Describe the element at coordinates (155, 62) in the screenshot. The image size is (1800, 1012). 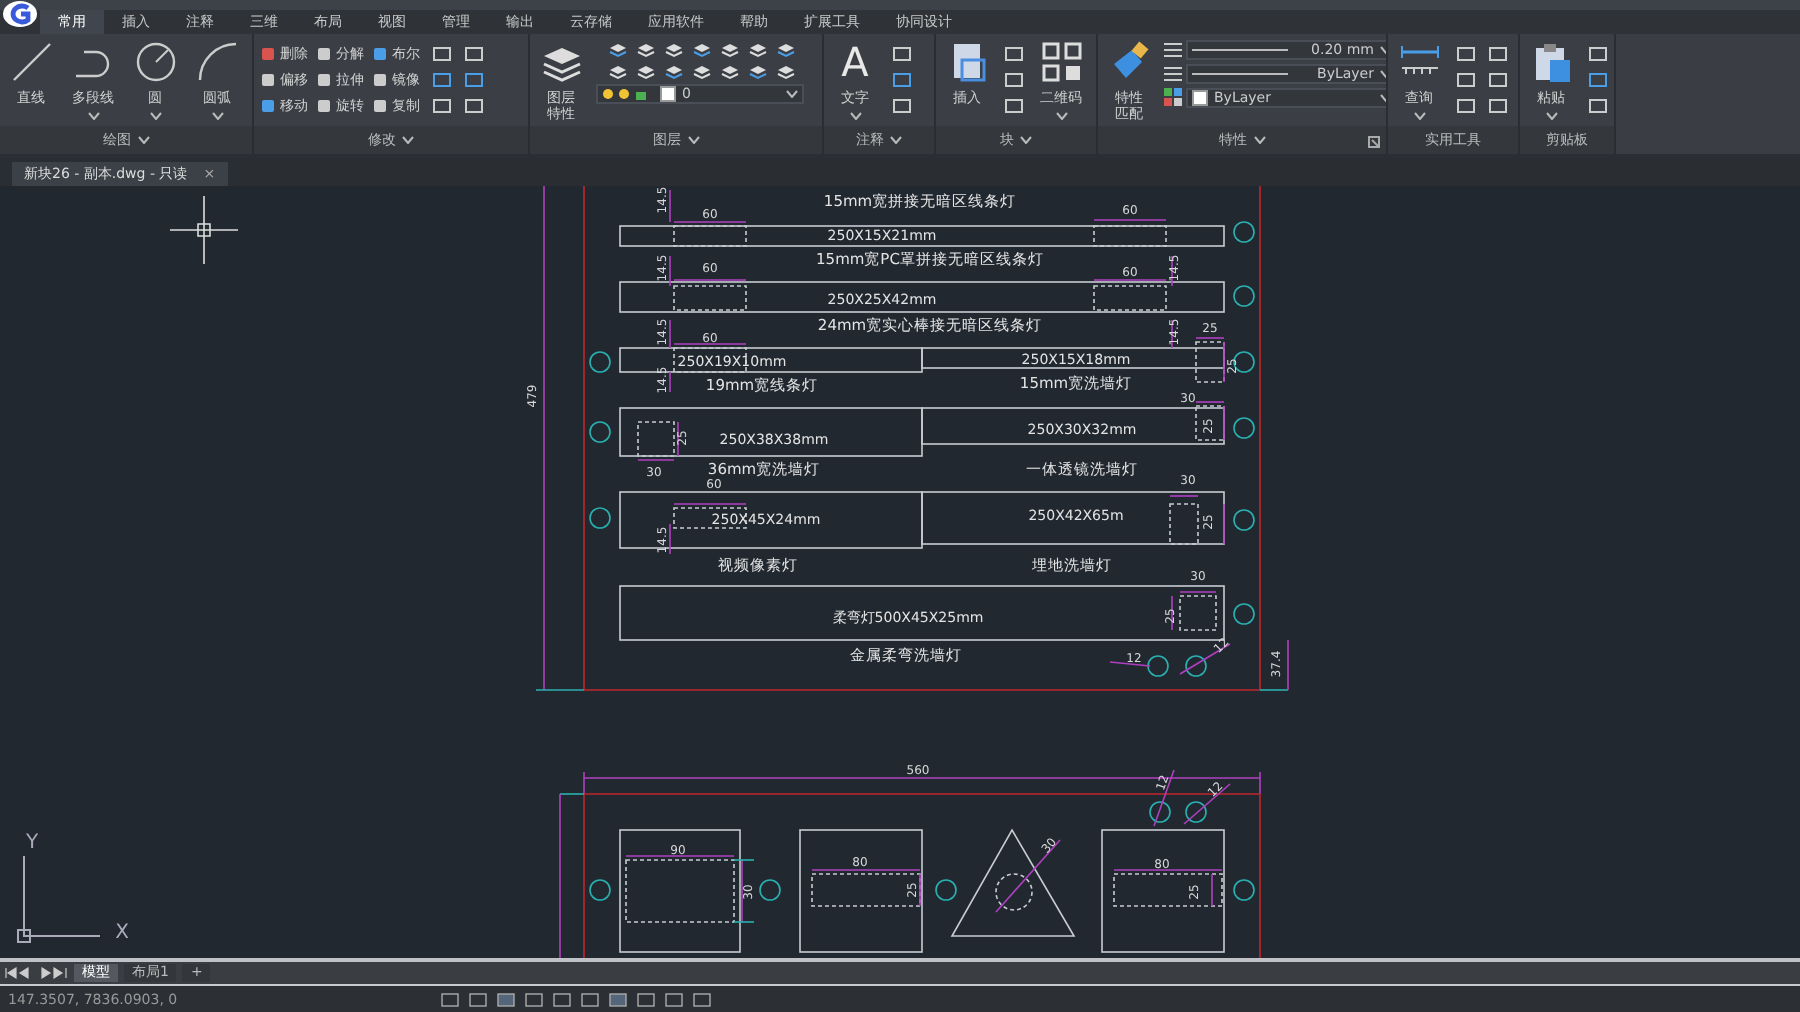
I see `circle-icon` at that location.